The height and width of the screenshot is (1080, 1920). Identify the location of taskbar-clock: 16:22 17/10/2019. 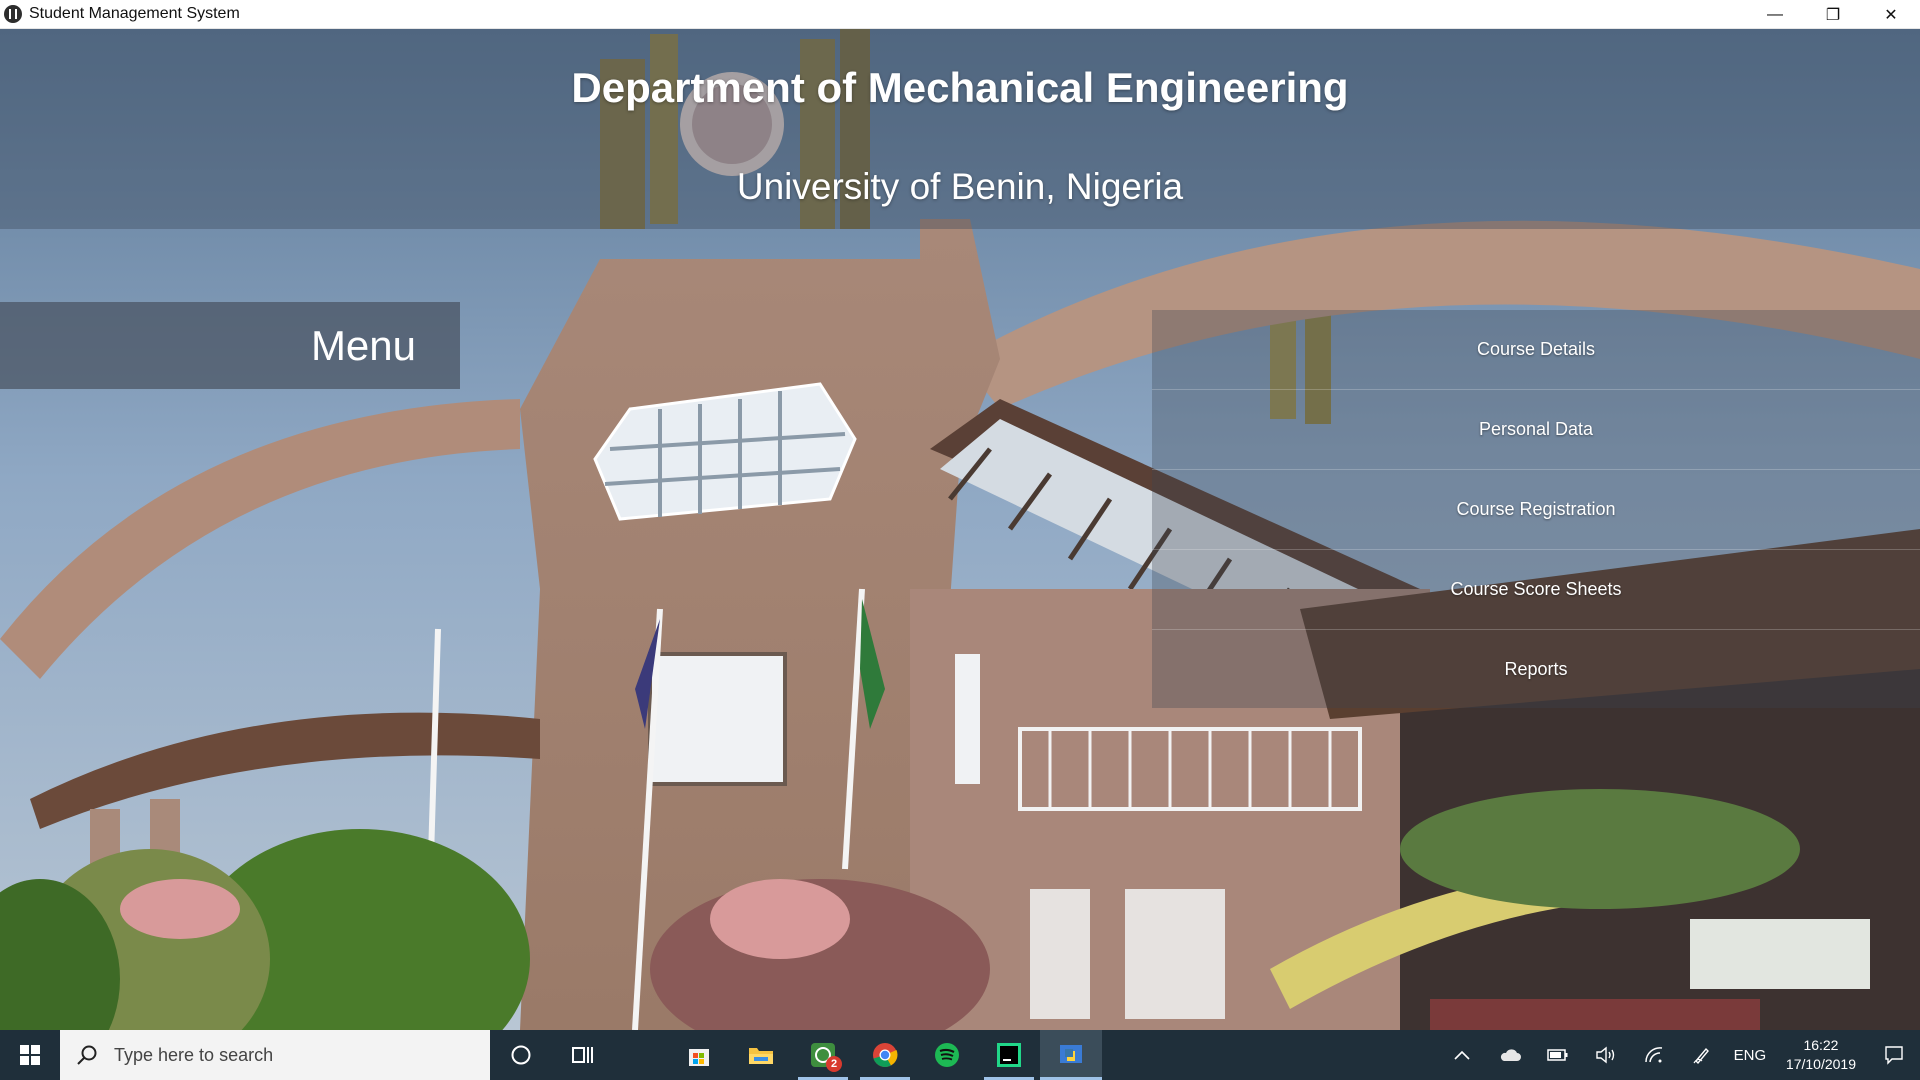
(1821, 1055).